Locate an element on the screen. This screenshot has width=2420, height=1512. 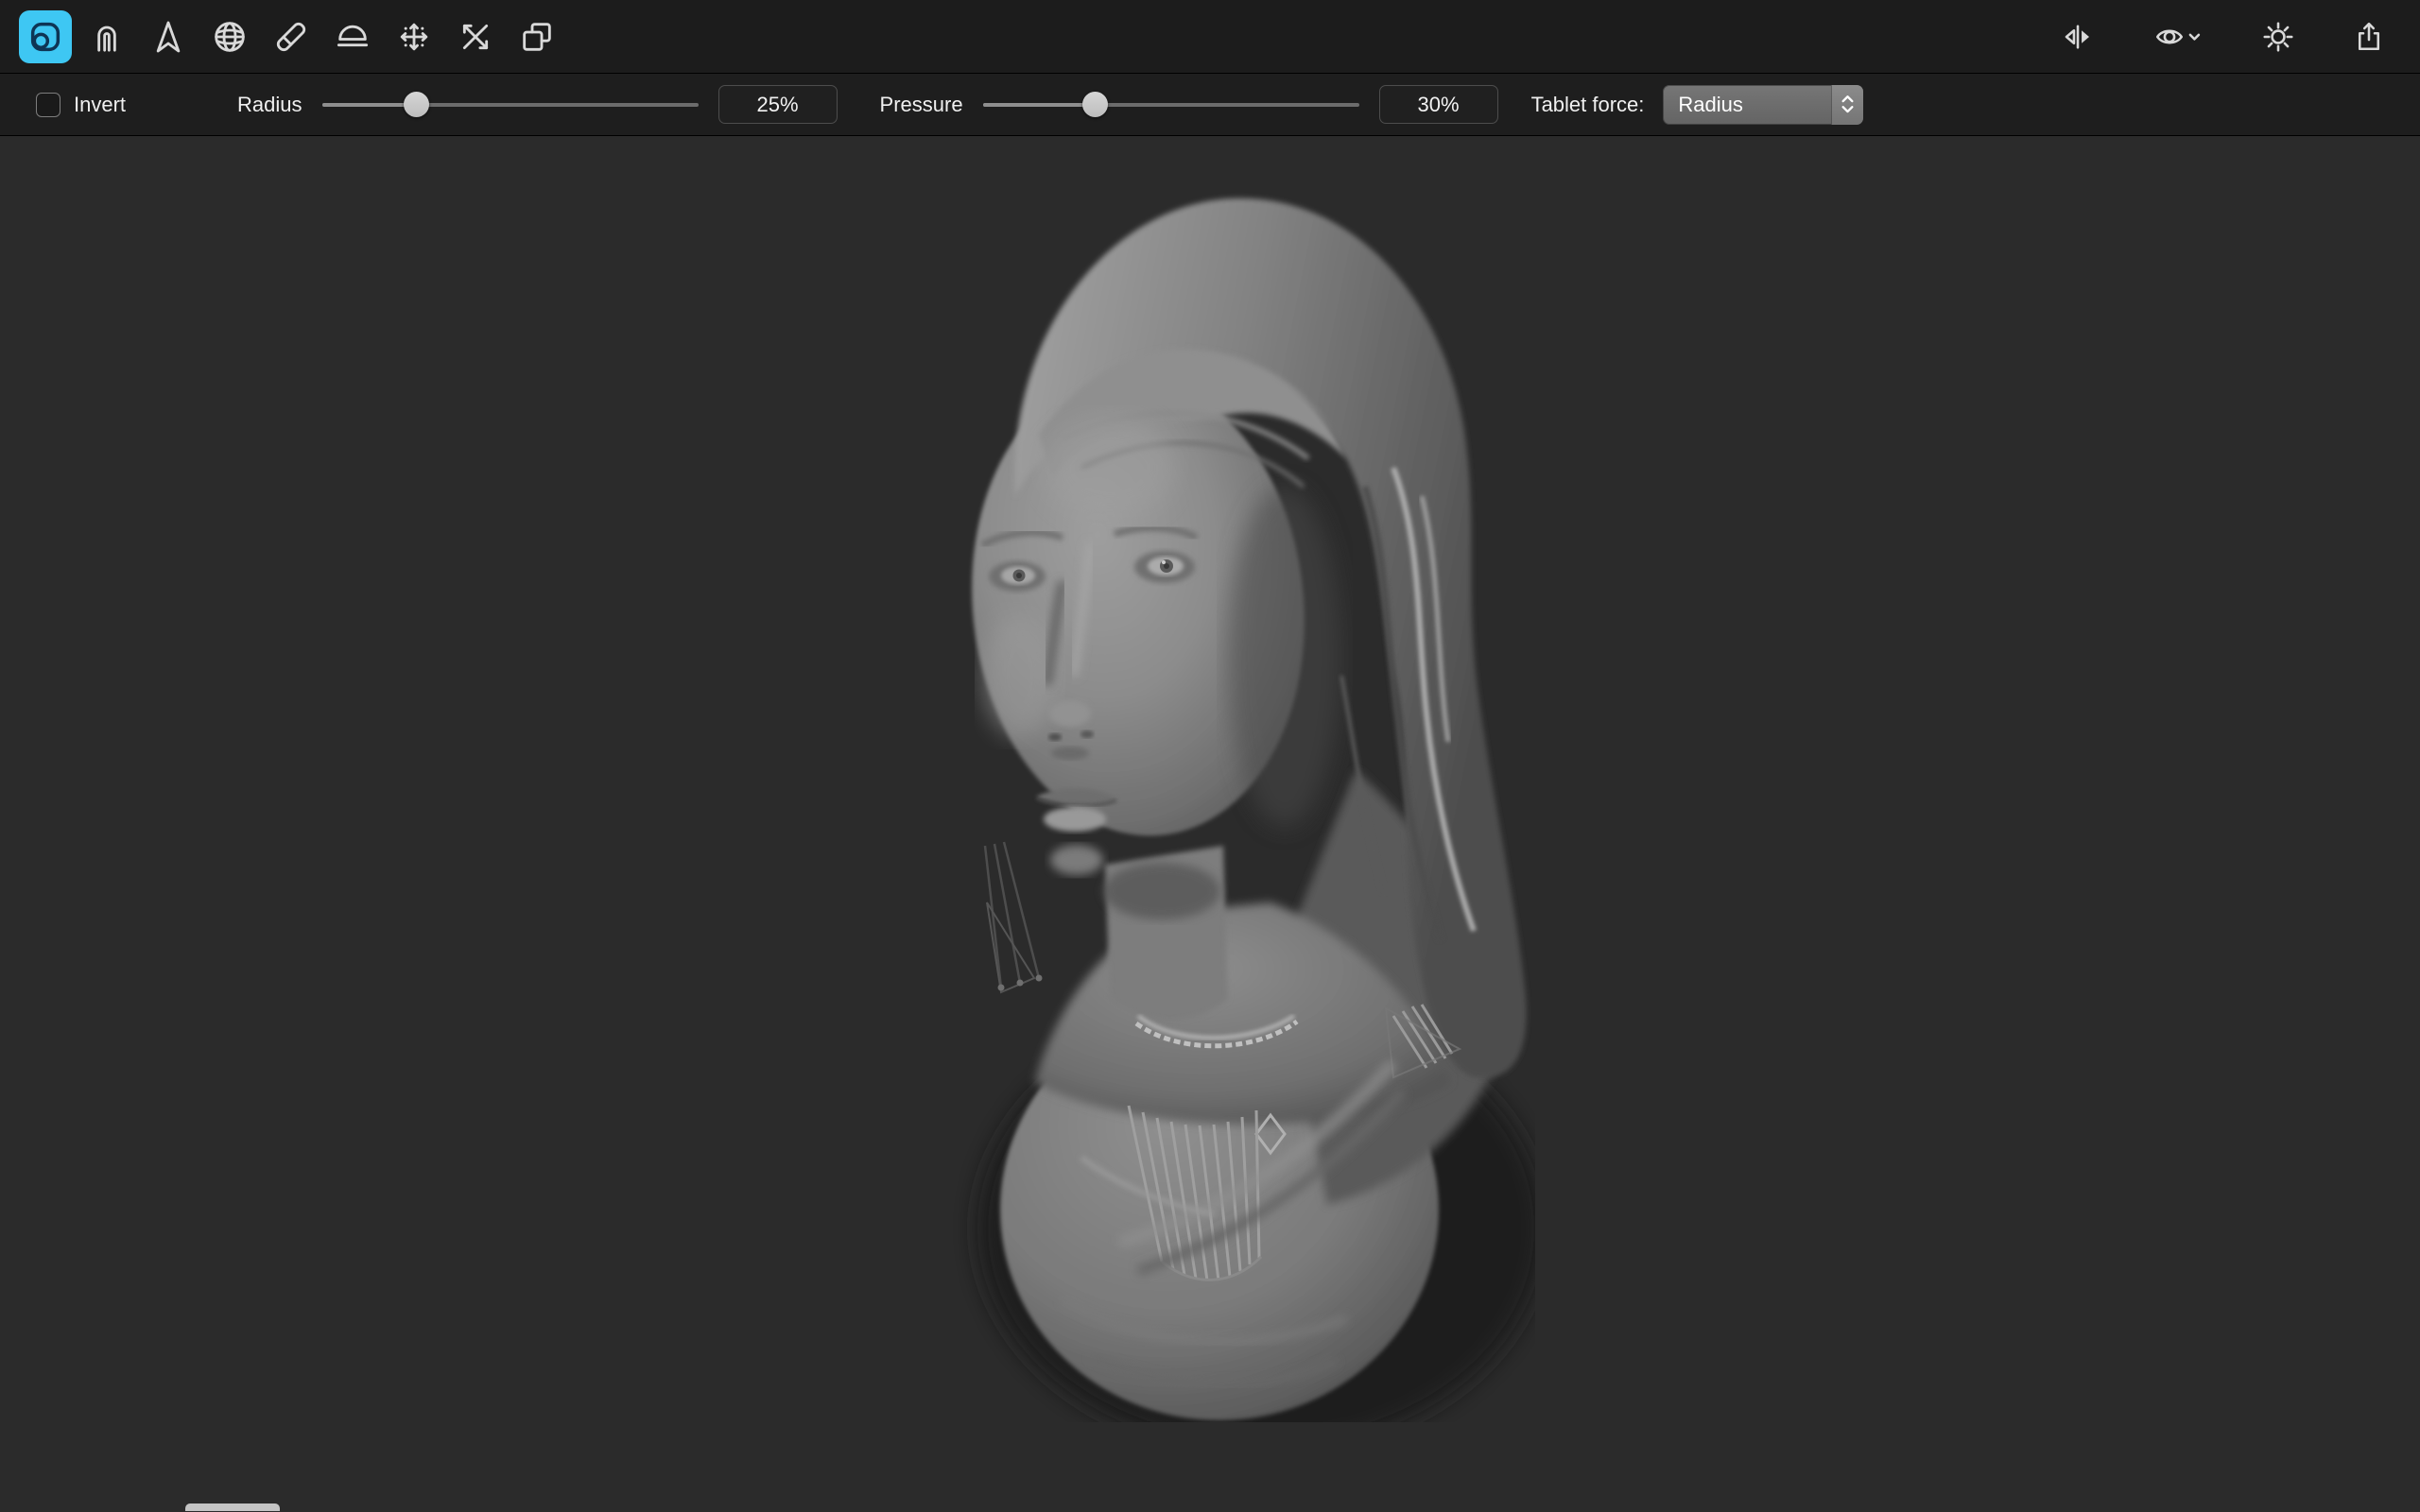
share-icon is located at coordinates (2369, 36).